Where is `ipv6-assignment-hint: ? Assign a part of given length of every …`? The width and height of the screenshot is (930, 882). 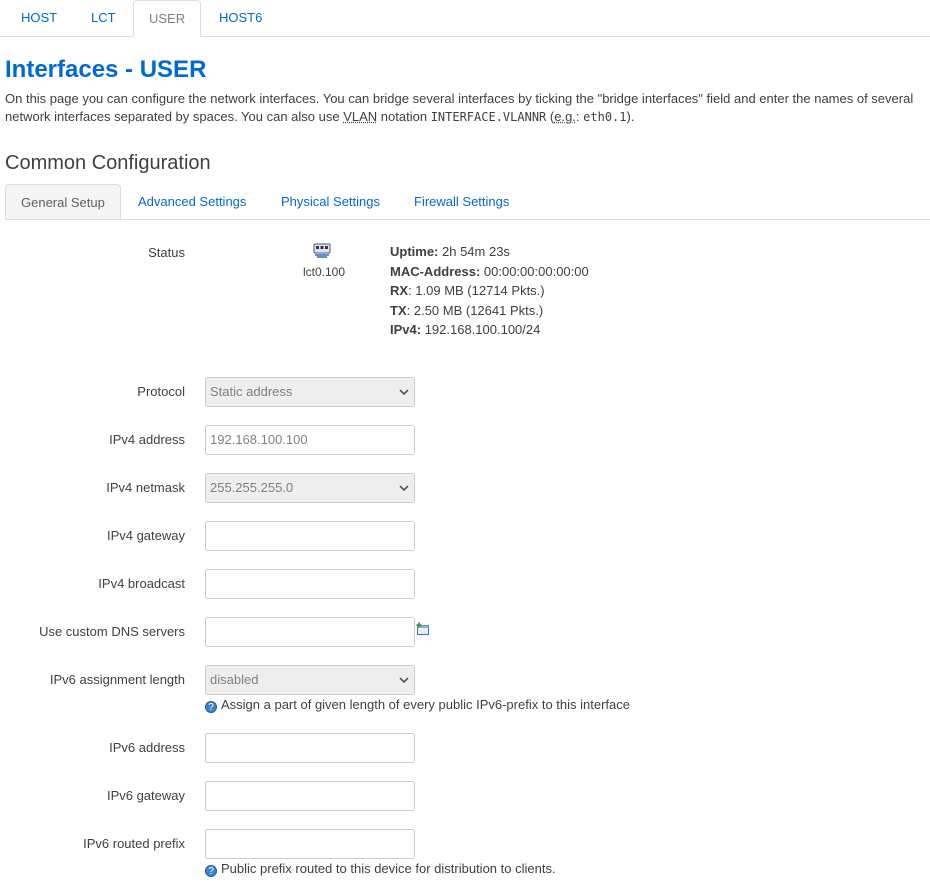
ipv6-assignment-hint: ? Assign a part of given length of every … is located at coordinates (417, 705).